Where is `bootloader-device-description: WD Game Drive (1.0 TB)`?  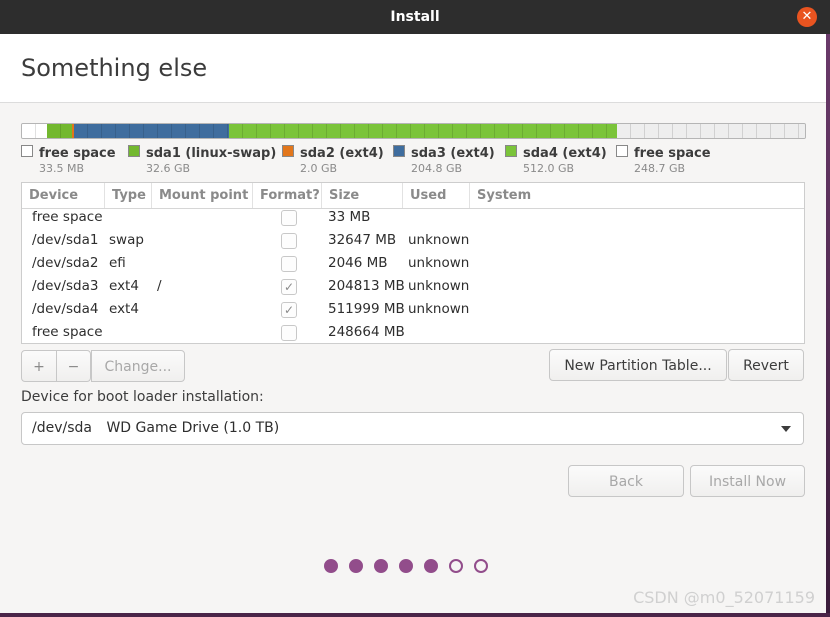 bootloader-device-description: WD Game Drive (1.0 TB) is located at coordinates (193, 428).